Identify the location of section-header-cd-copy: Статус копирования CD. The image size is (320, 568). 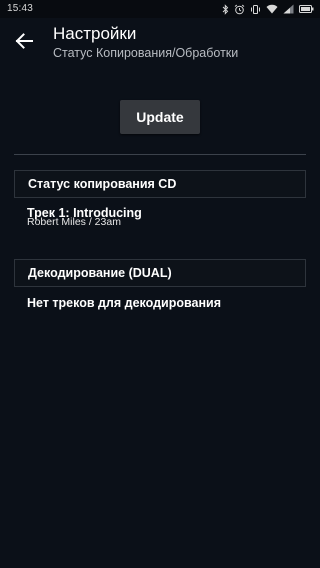
(160, 184).